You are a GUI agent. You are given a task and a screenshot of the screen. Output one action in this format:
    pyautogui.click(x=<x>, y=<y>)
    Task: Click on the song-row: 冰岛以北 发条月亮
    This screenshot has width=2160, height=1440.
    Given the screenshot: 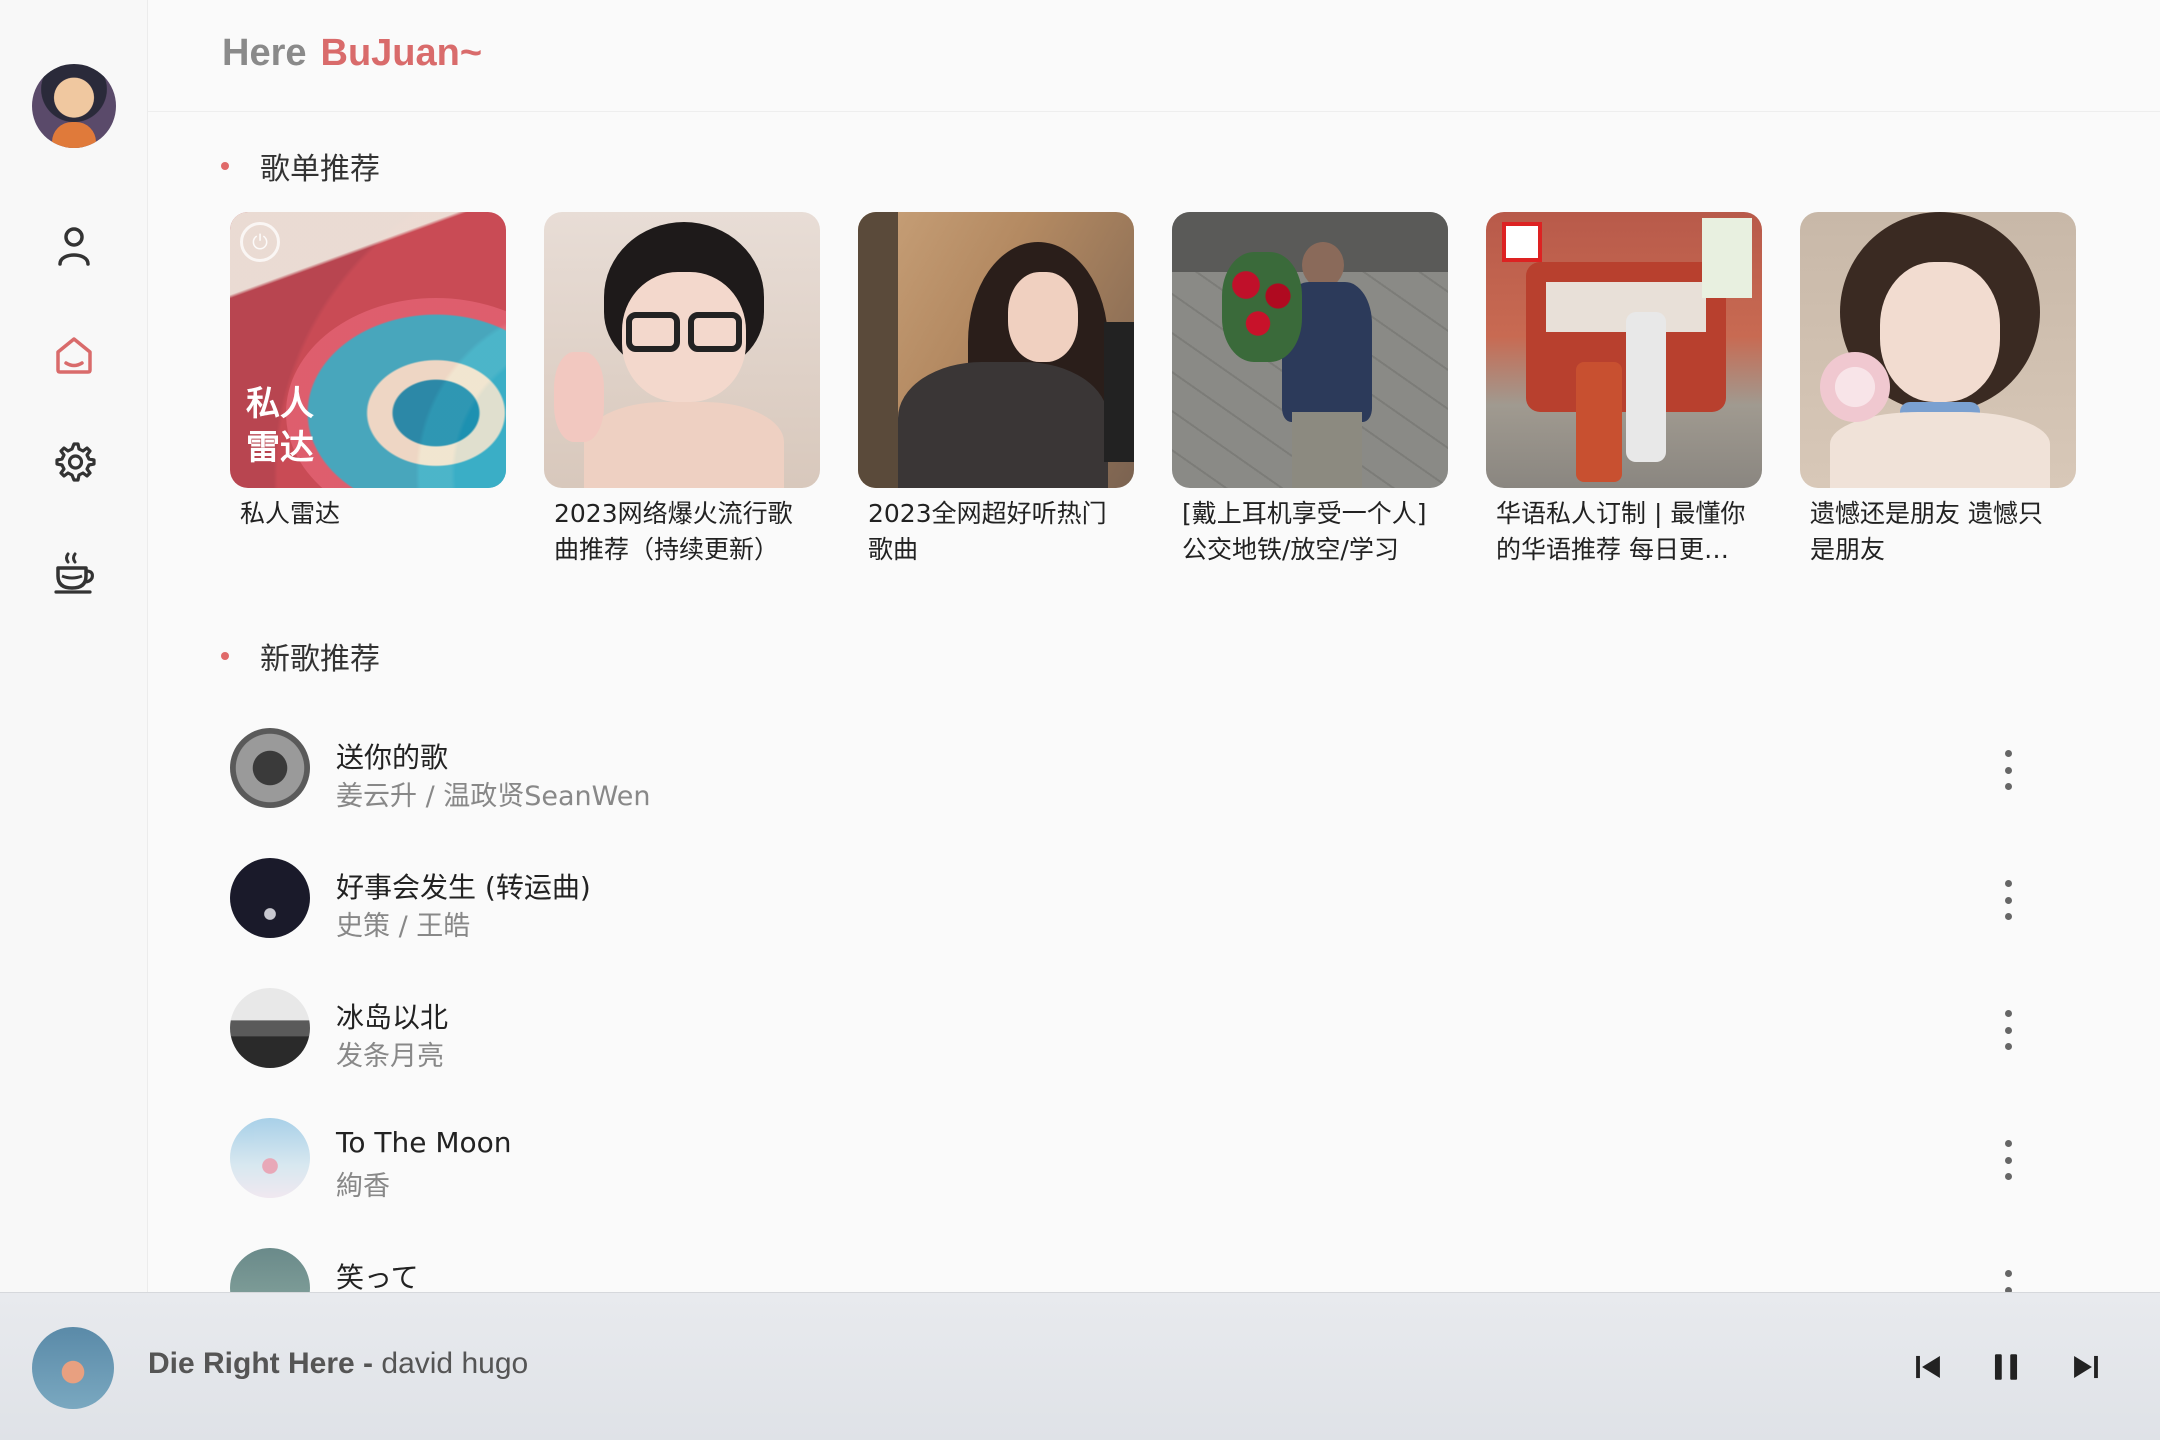 What is the action you would take?
    pyautogui.click(x=1140, y=1051)
    